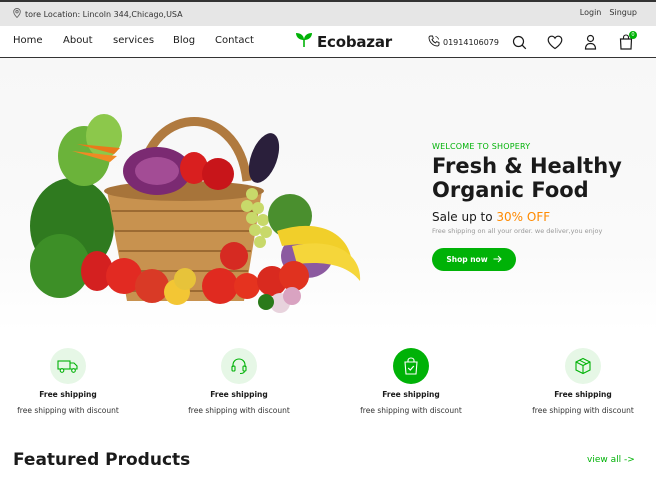 The height and width of the screenshot is (498, 656). What do you see at coordinates (591, 12) in the screenshot?
I see `login-link: Login` at bounding box center [591, 12].